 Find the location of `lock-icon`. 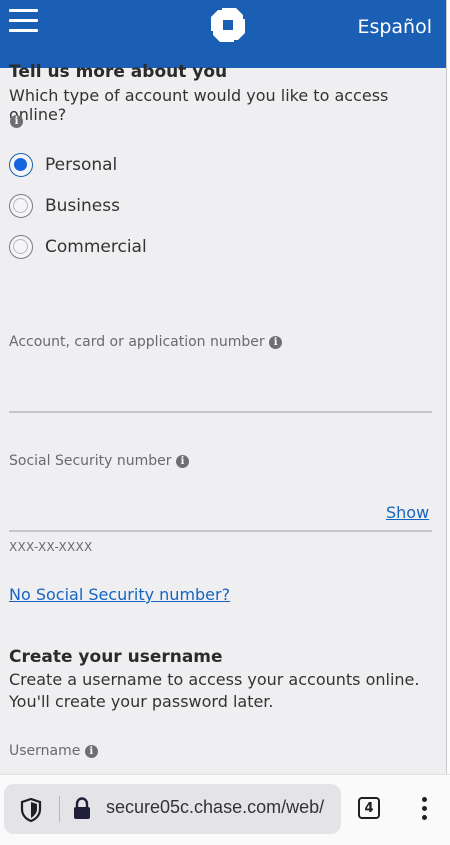

lock-icon is located at coordinates (82, 809).